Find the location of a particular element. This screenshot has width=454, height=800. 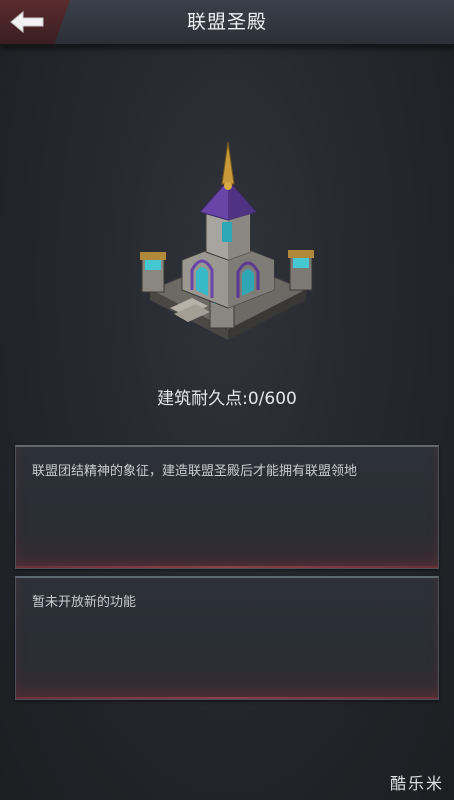

function-text: 暂未开放新的功能 is located at coordinates (84, 602).